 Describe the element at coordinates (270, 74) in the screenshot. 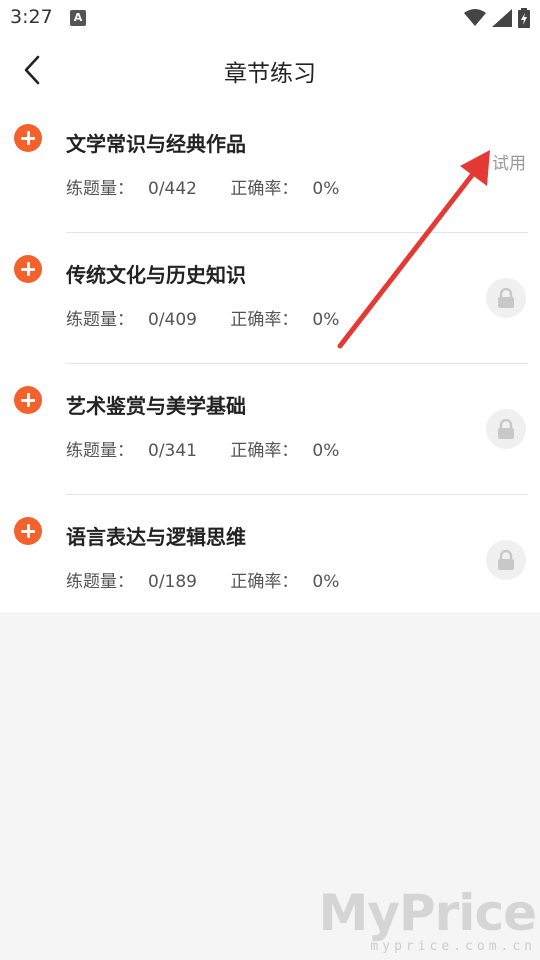

I see `page-title: 章节练习` at that location.